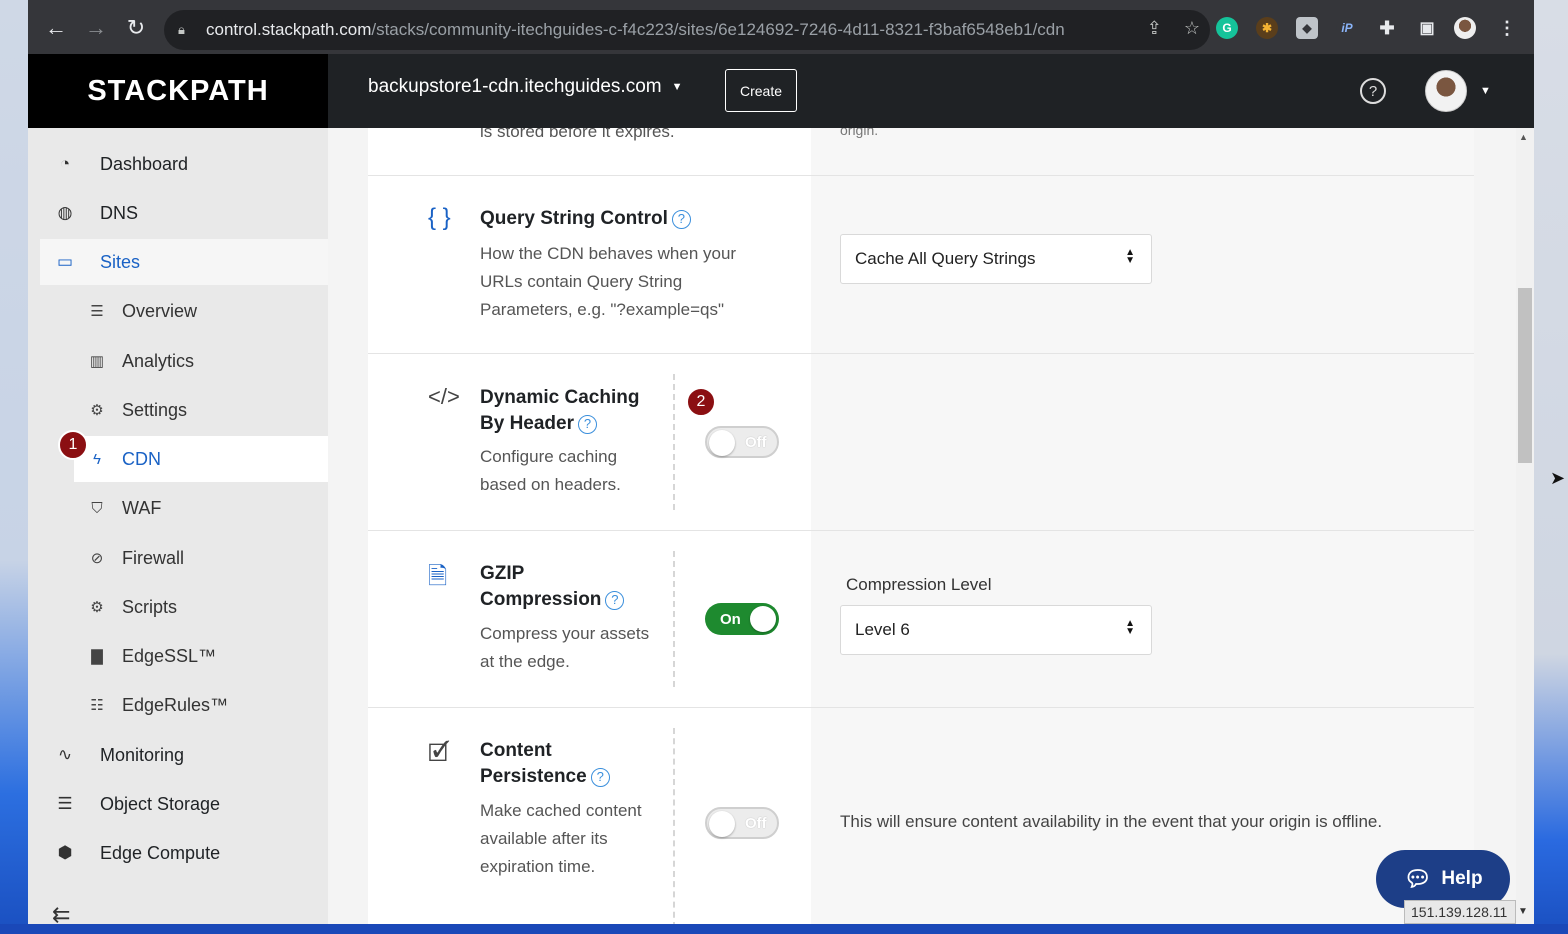 The width and height of the screenshot is (1568, 934). What do you see at coordinates (97, 607) in the screenshot?
I see `gears-icon: ⚙` at bounding box center [97, 607].